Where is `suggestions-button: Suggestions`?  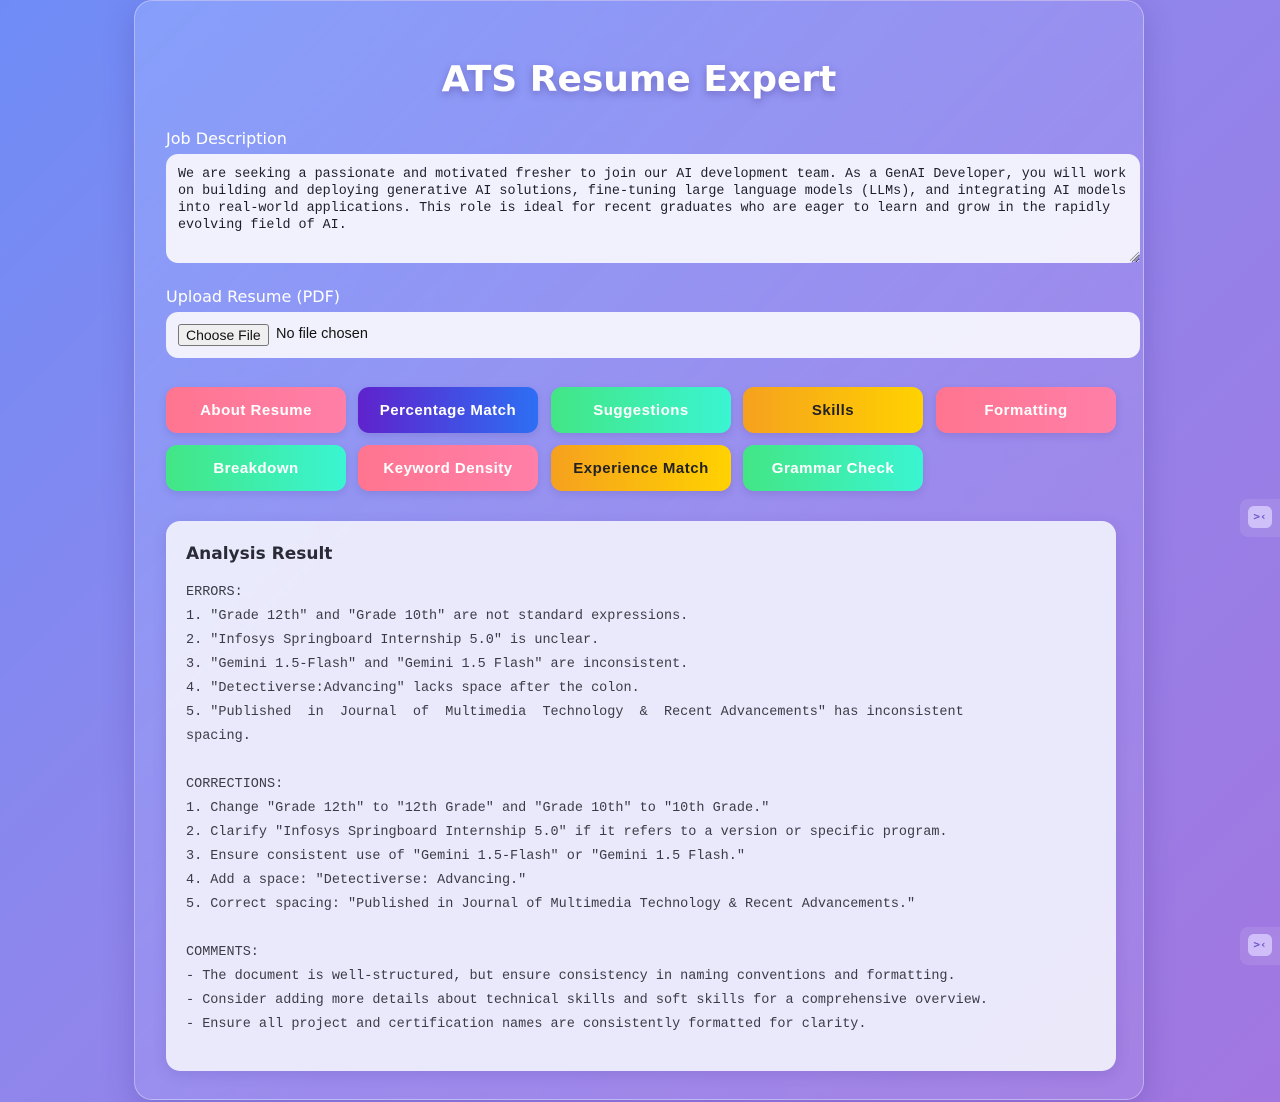
suggestions-button: Suggestions is located at coordinates (641, 410).